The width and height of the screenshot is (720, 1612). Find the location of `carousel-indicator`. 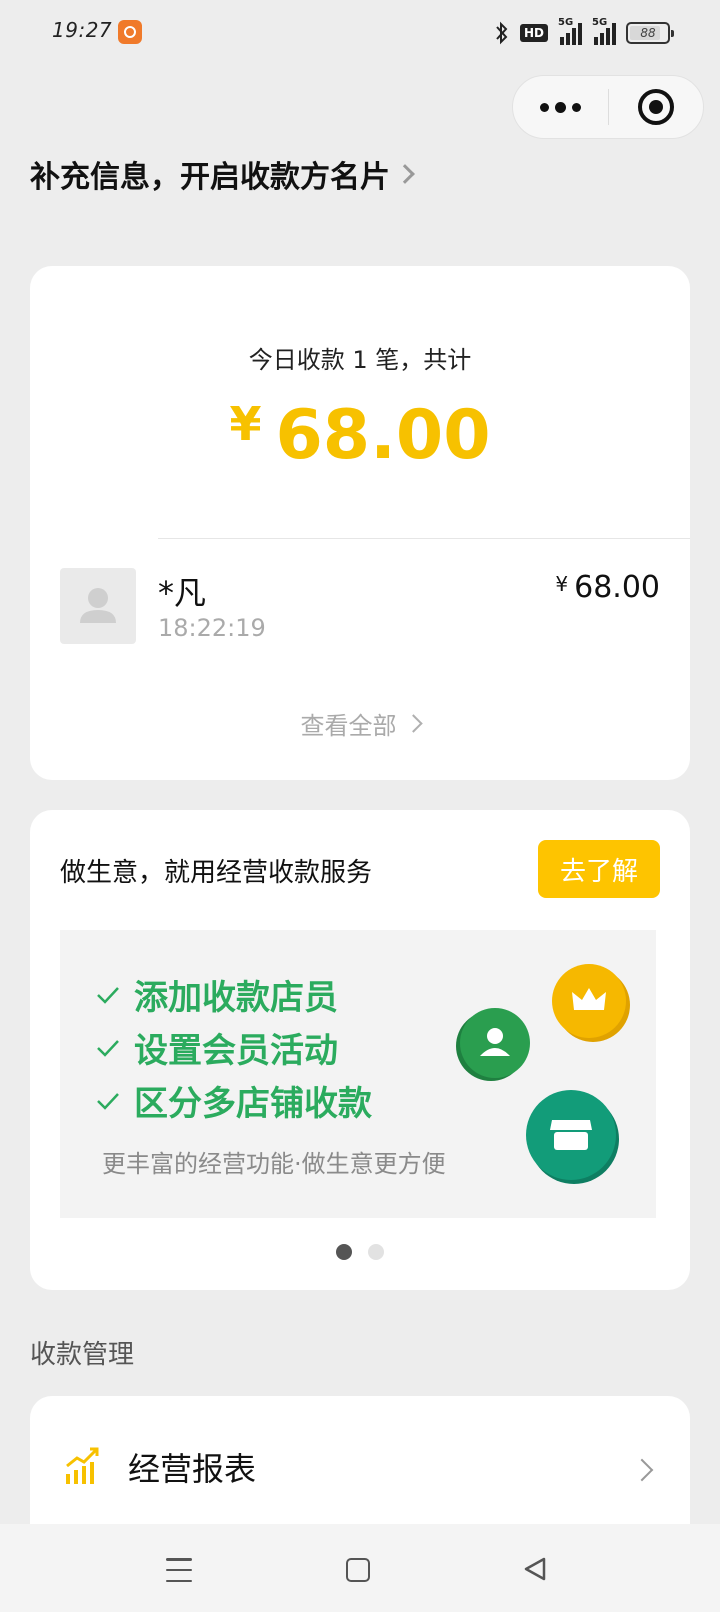

carousel-indicator is located at coordinates (360, 1252).